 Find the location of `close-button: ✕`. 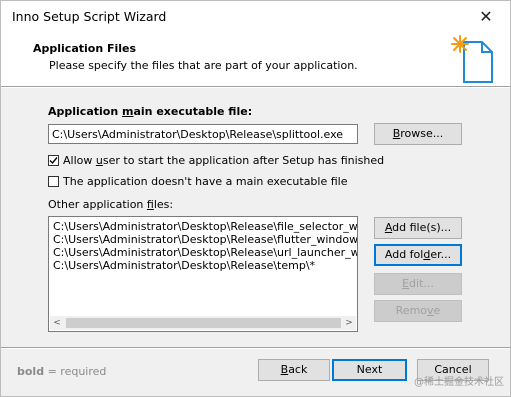

close-button: ✕ is located at coordinates (486, 16).